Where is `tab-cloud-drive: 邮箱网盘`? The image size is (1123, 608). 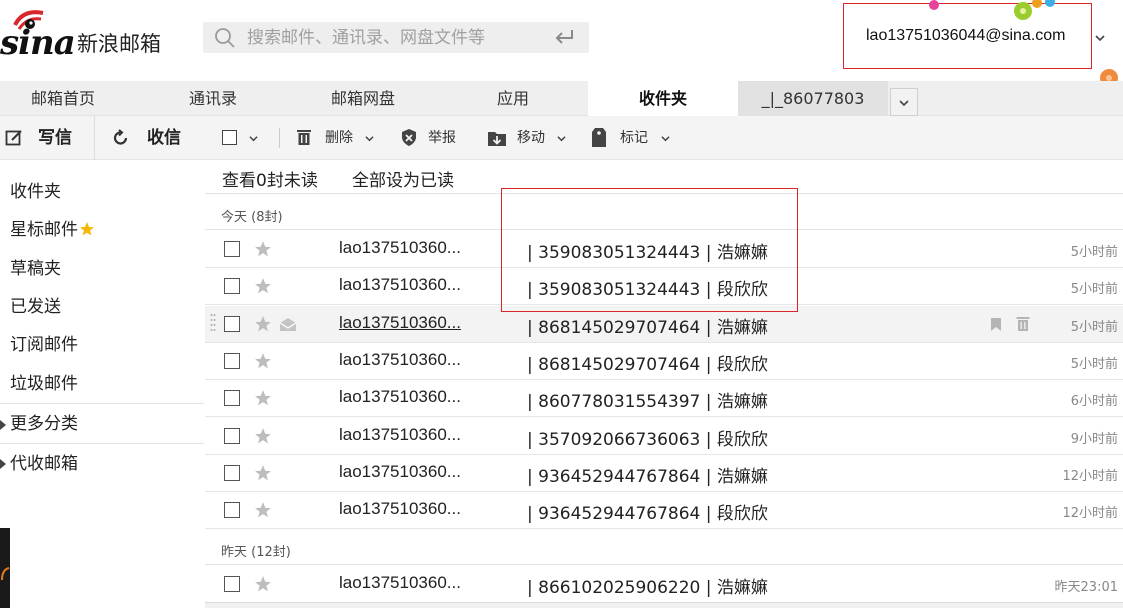
tab-cloud-drive: 邮箱网盘 is located at coordinates (363, 98).